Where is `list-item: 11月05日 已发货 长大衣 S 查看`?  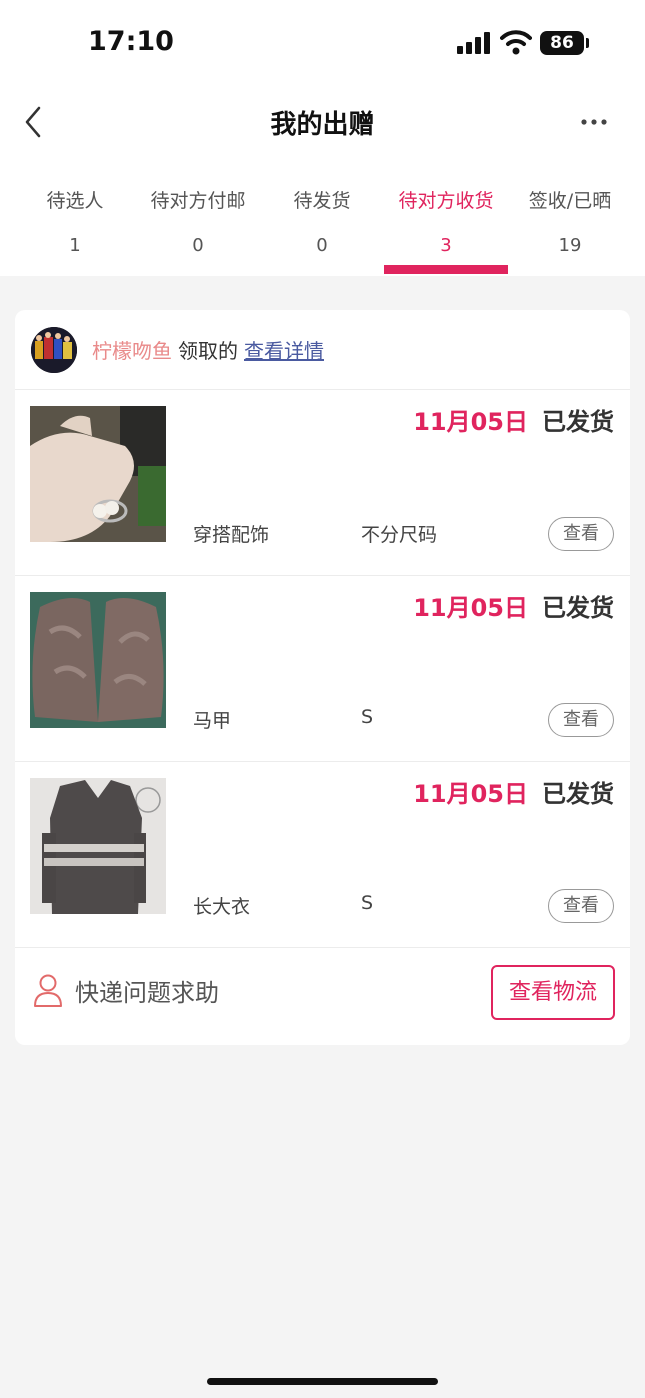
list-item: 11月05日 已发货 长大衣 S 查看 is located at coordinates (322, 855).